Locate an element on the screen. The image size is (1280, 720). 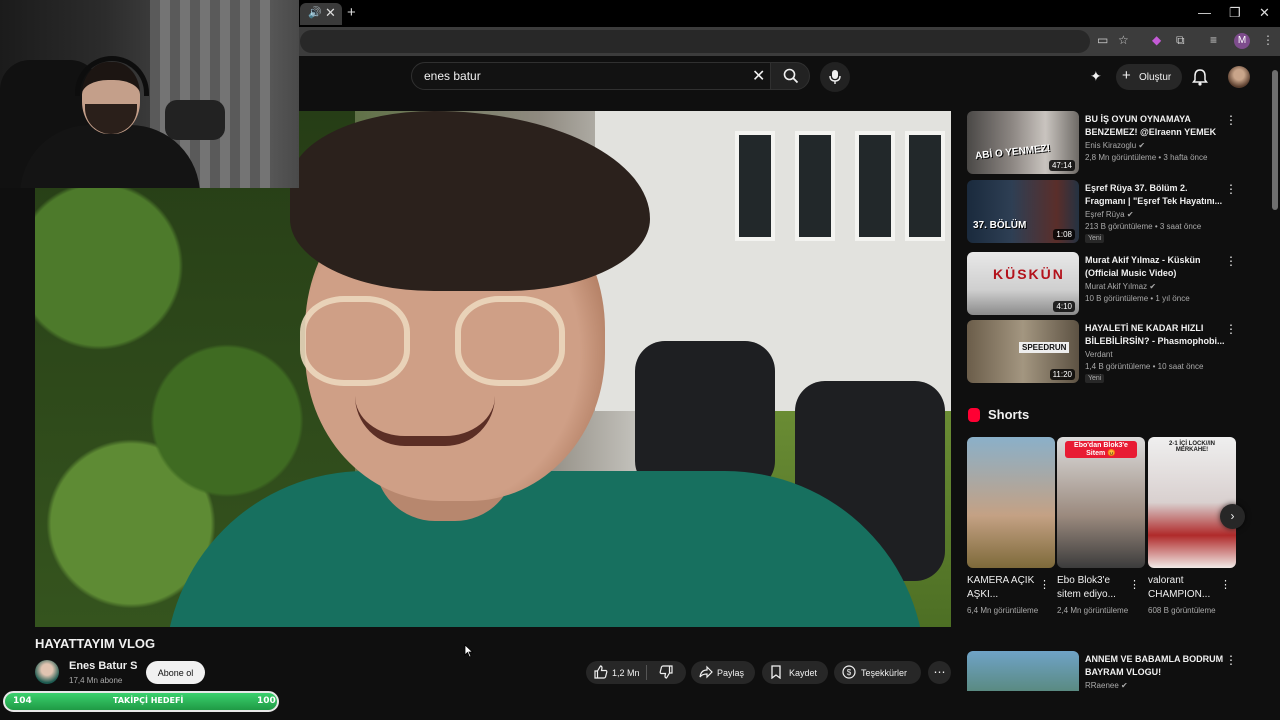
recommended-channel: Eşref Rüya ✔ is located at coordinates (1109, 214).